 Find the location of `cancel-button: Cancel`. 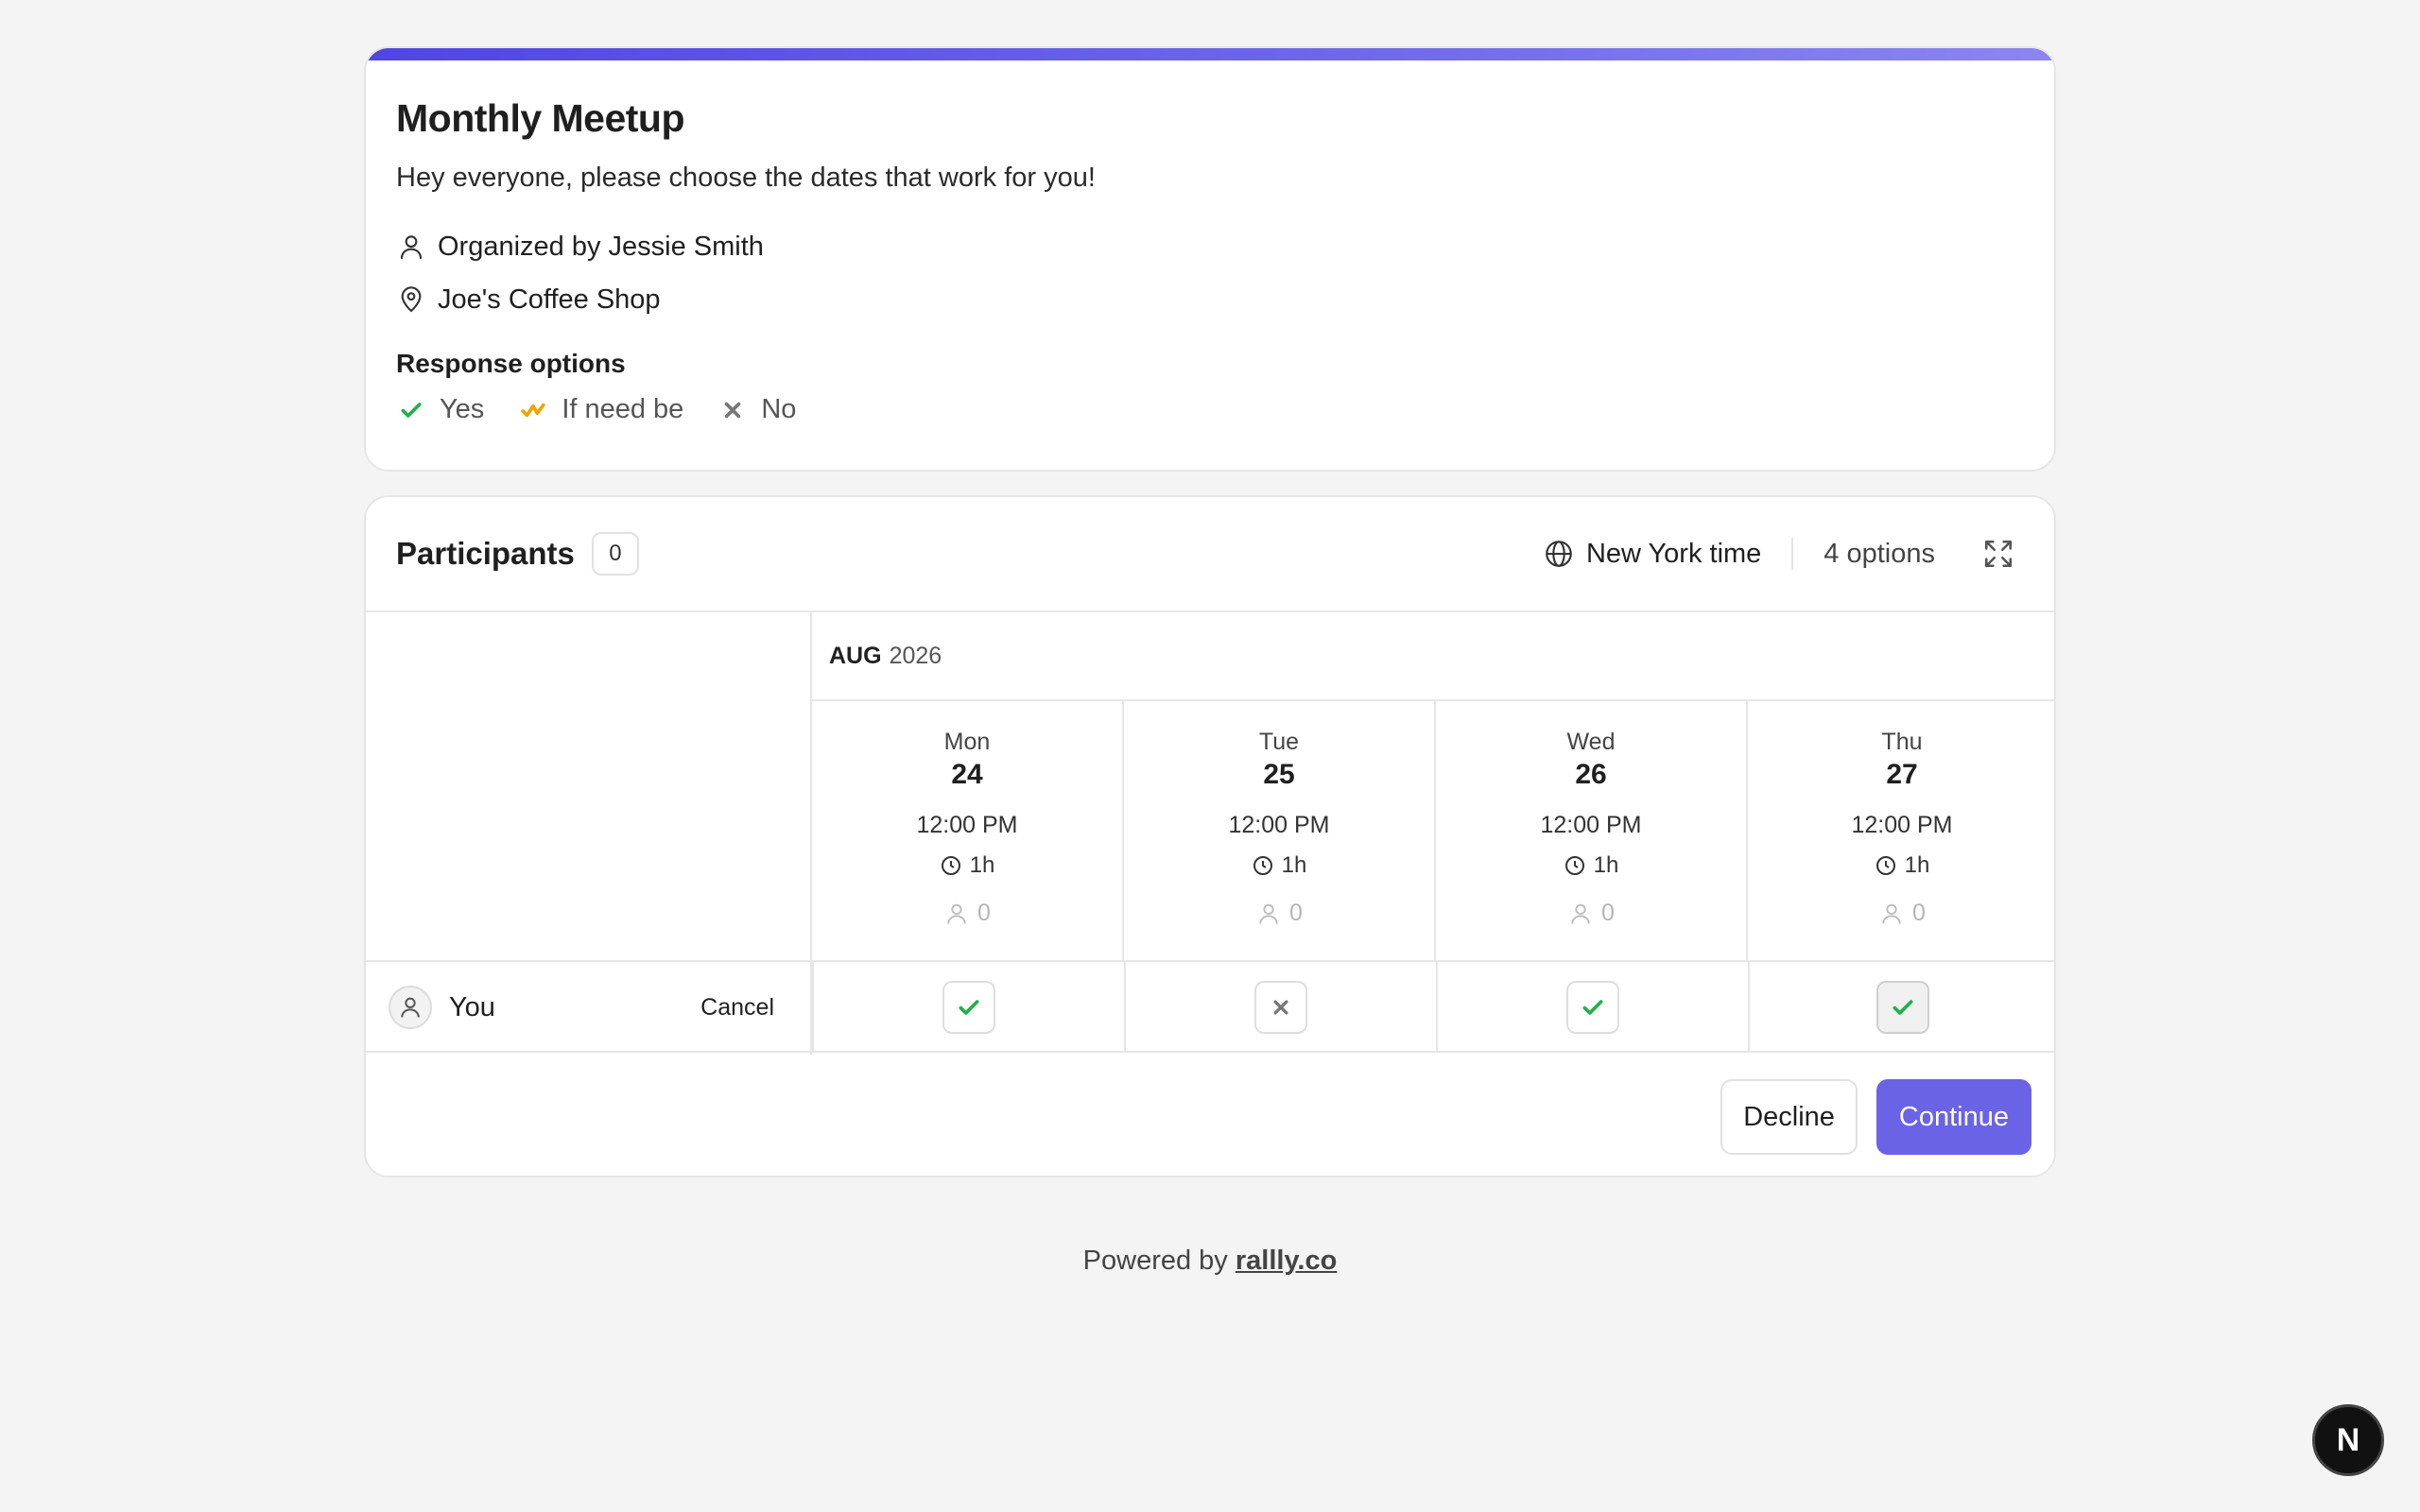

cancel-button: Cancel is located at coordinates (737, 1008).